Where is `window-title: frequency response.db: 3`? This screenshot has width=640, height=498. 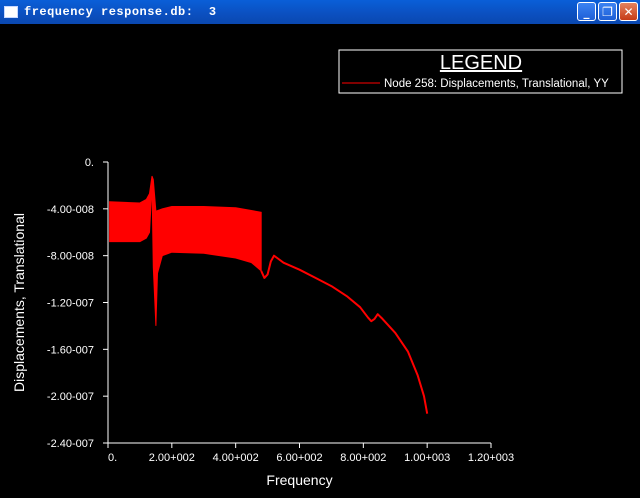
window-title: frequency response.db: 3 is located at coordinates (120, 12).